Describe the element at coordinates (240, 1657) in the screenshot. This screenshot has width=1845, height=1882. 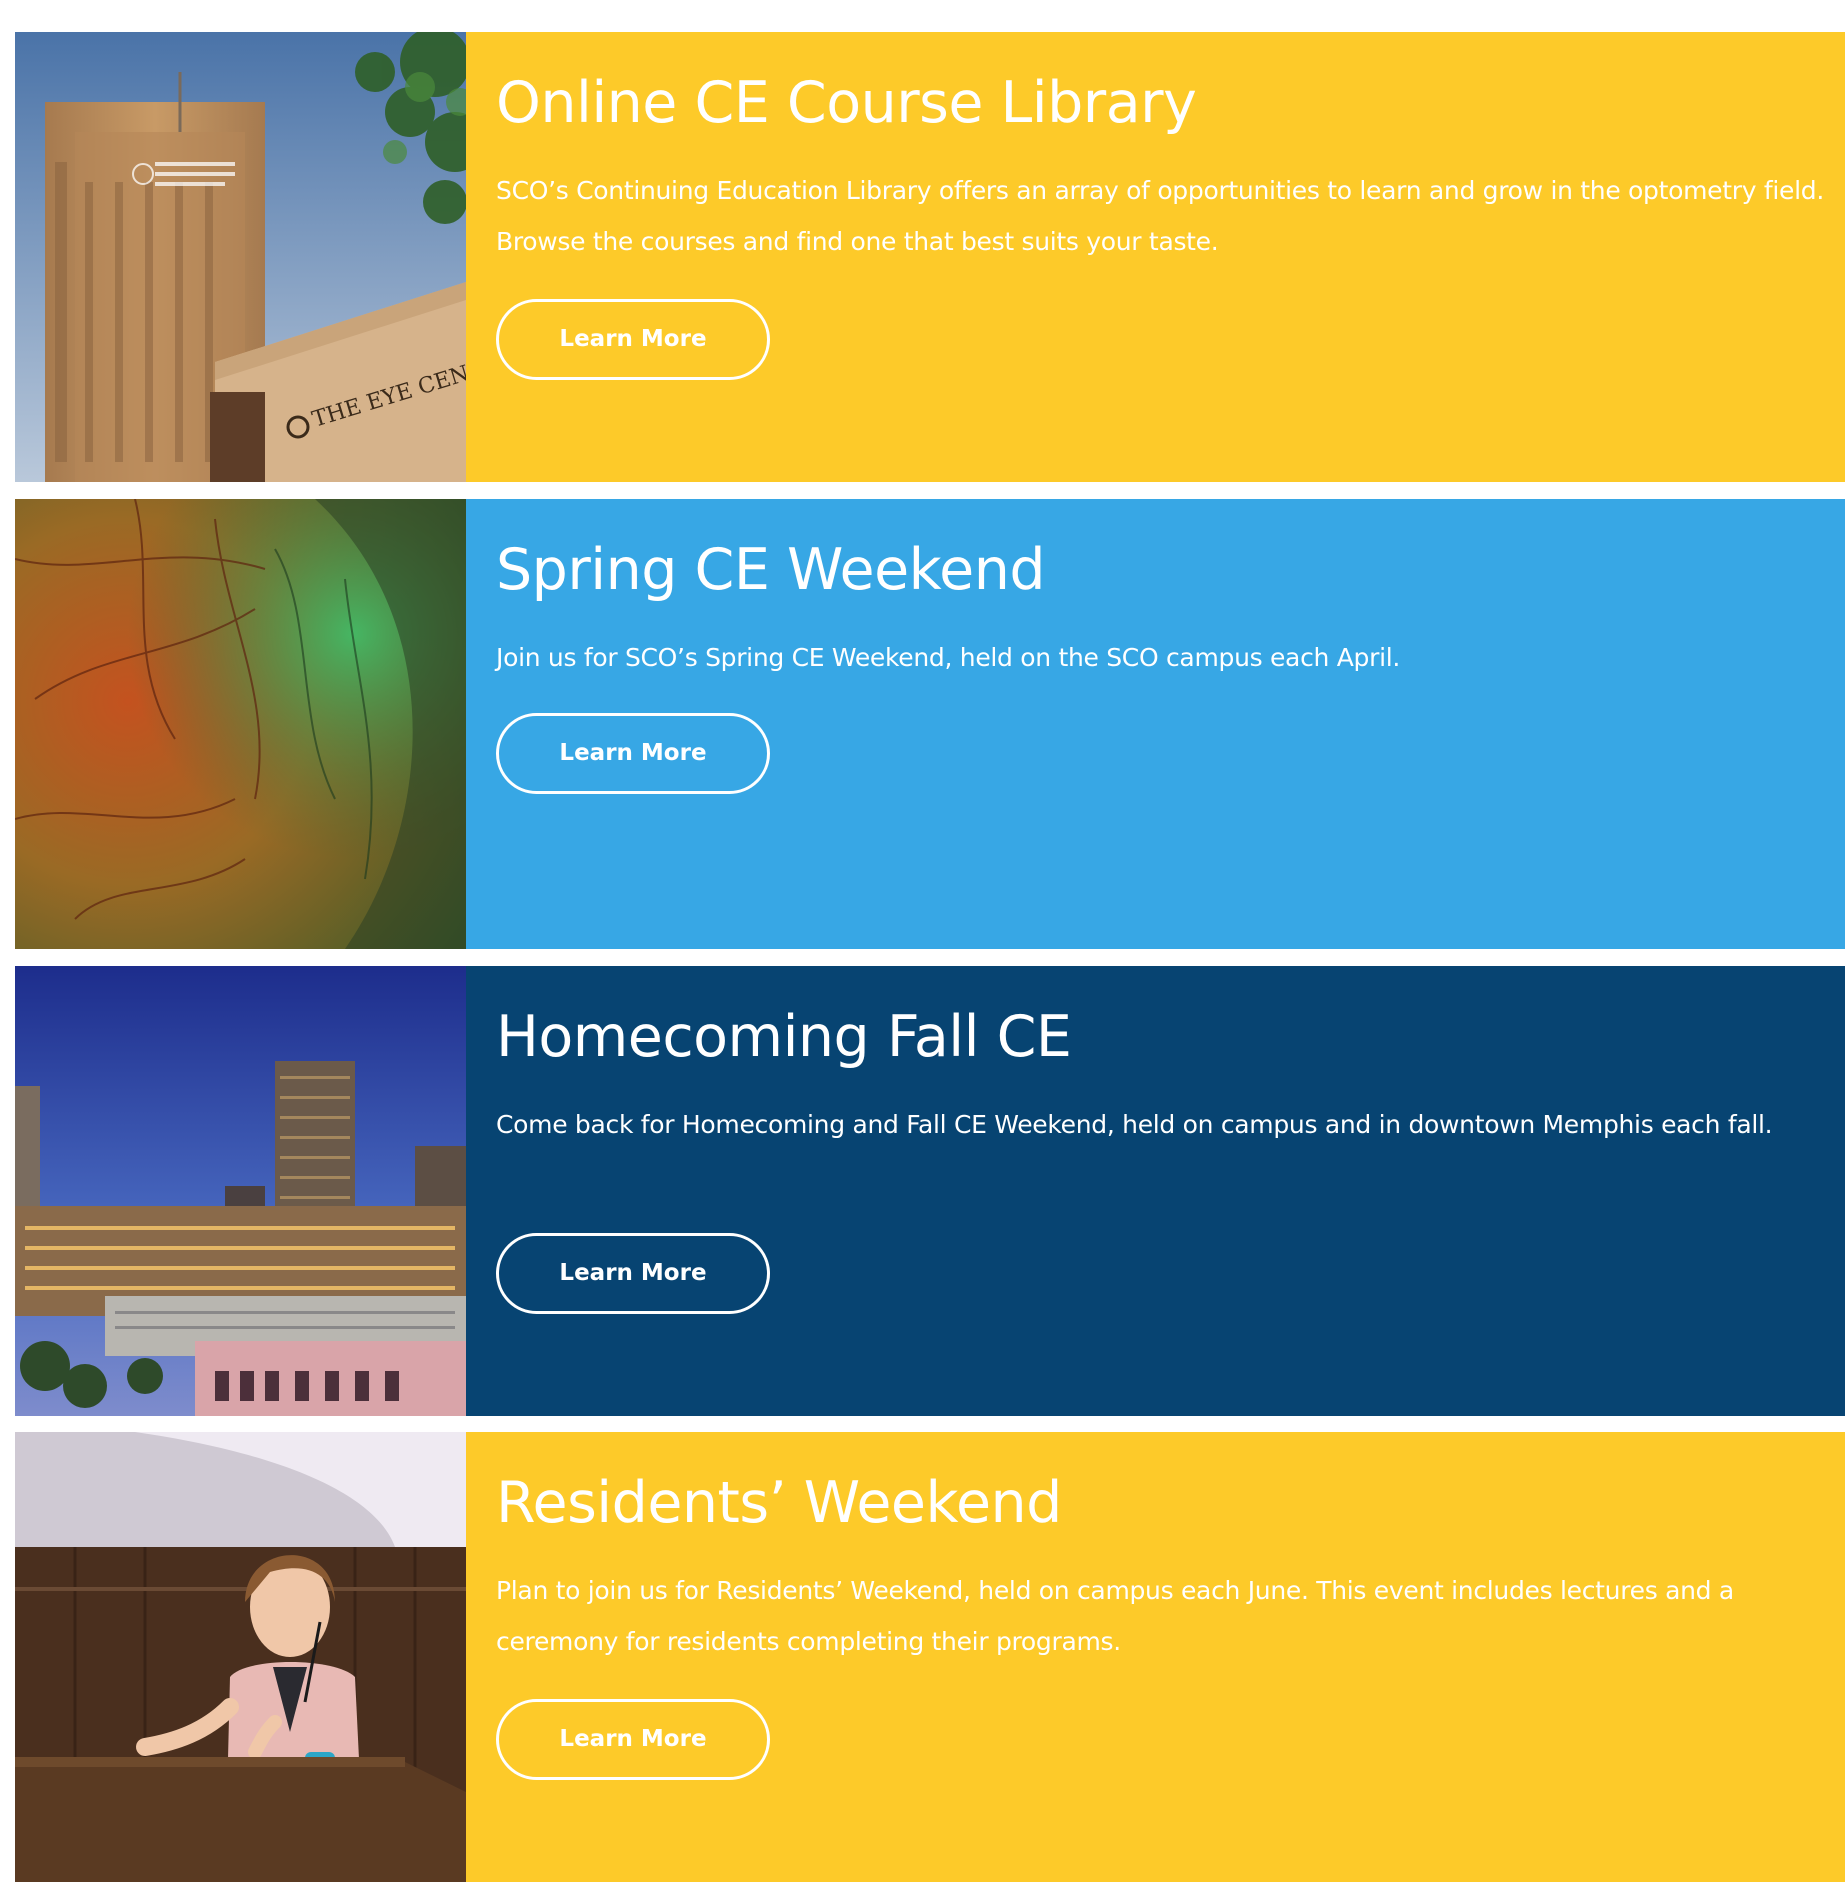
I see `speaker-at-podium-image` at that location.